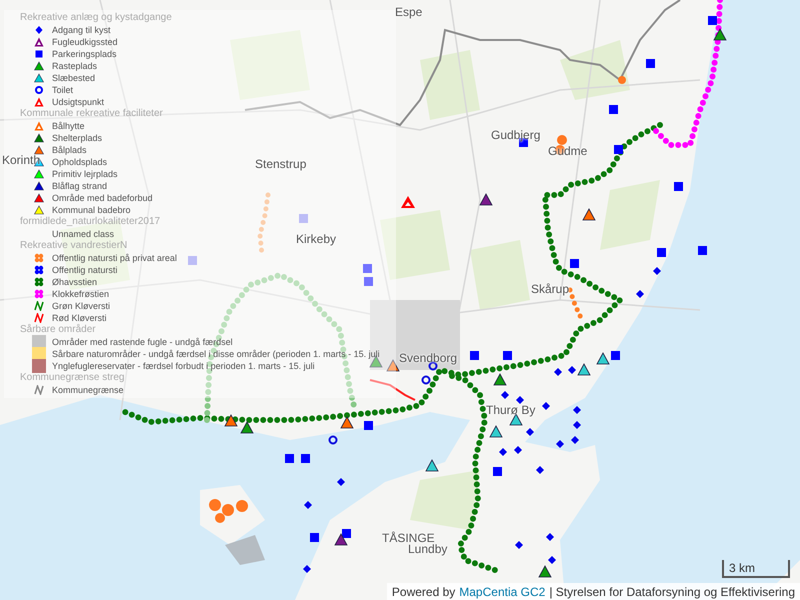  What do you see at coordinates (85, 42) in the screenshot?
I see `legend-label: Fugleudkigssted` at bounding box center [85, 42].